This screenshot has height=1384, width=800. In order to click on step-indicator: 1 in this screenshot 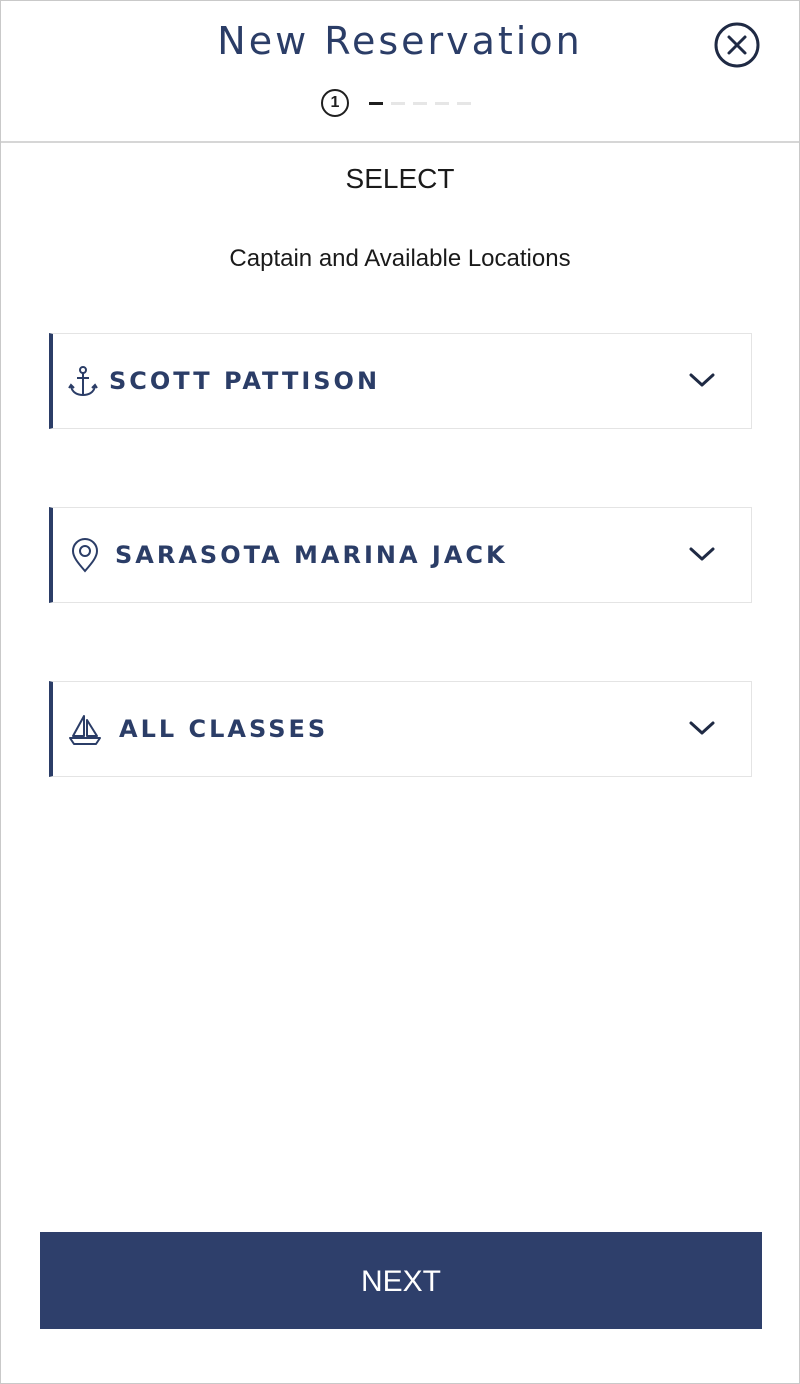, I will do `click(335, 103)`.